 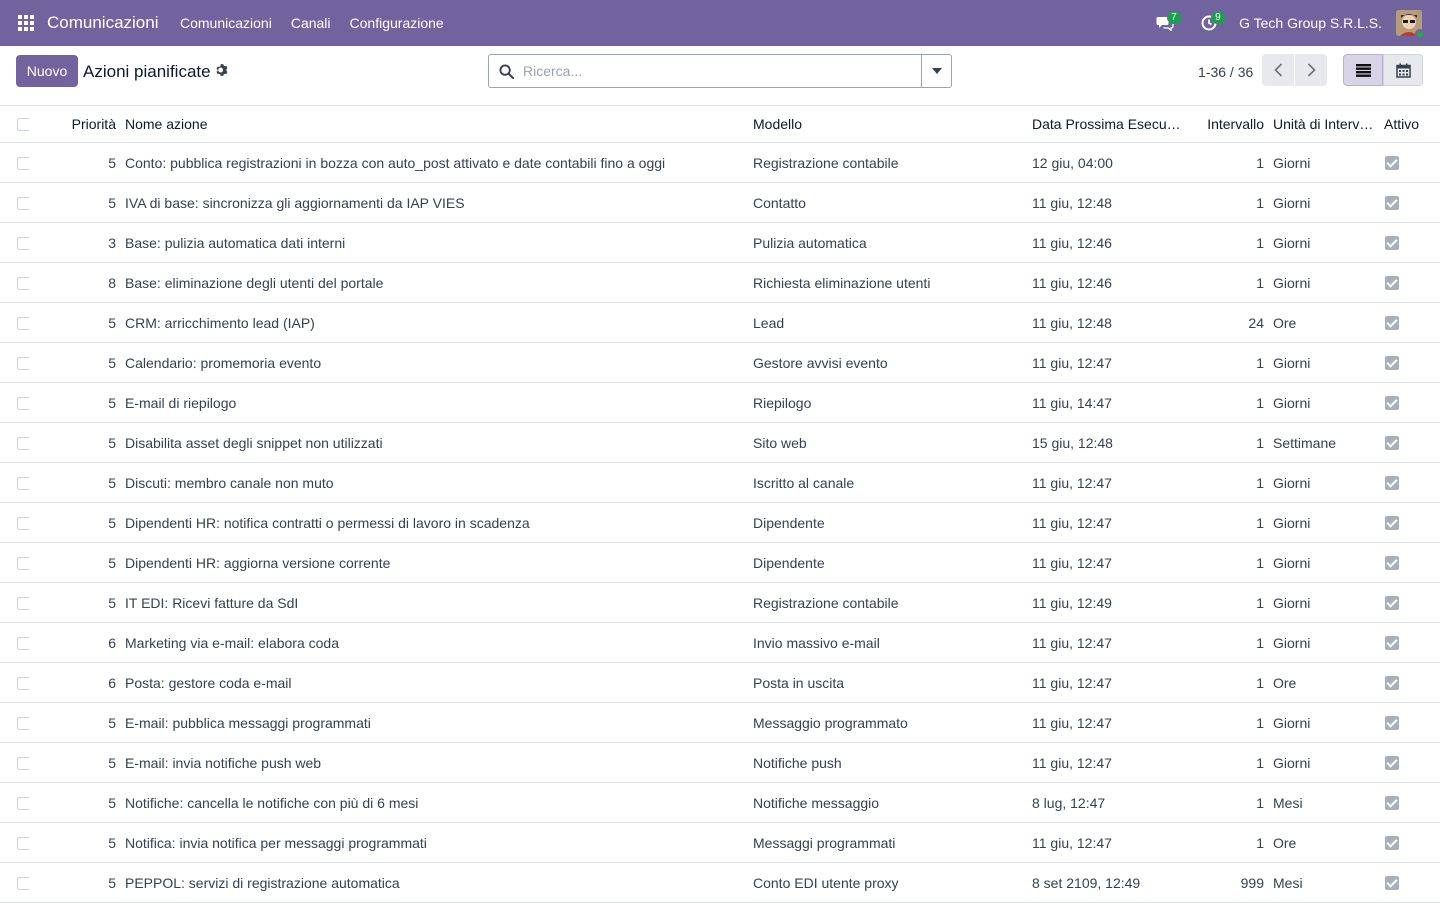 I want to click on header-unit: Unità di Intervallo, so click(x=1325, y=124).